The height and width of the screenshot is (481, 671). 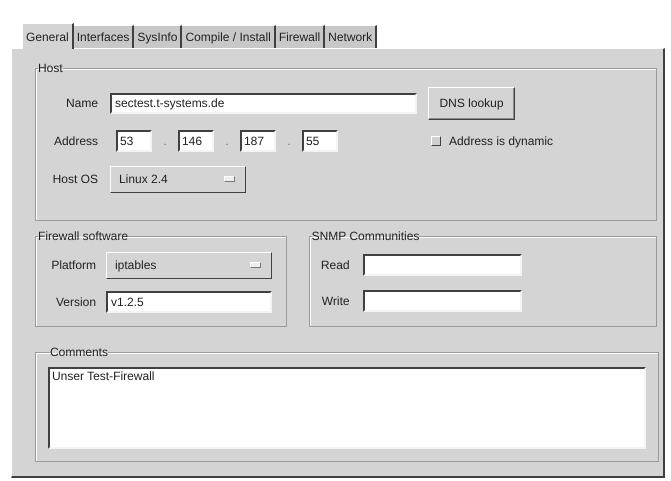 What do you see at coordinates (75, 302) in the screenshot?
I see `field-label: Version` at bounding box center [75, 302].